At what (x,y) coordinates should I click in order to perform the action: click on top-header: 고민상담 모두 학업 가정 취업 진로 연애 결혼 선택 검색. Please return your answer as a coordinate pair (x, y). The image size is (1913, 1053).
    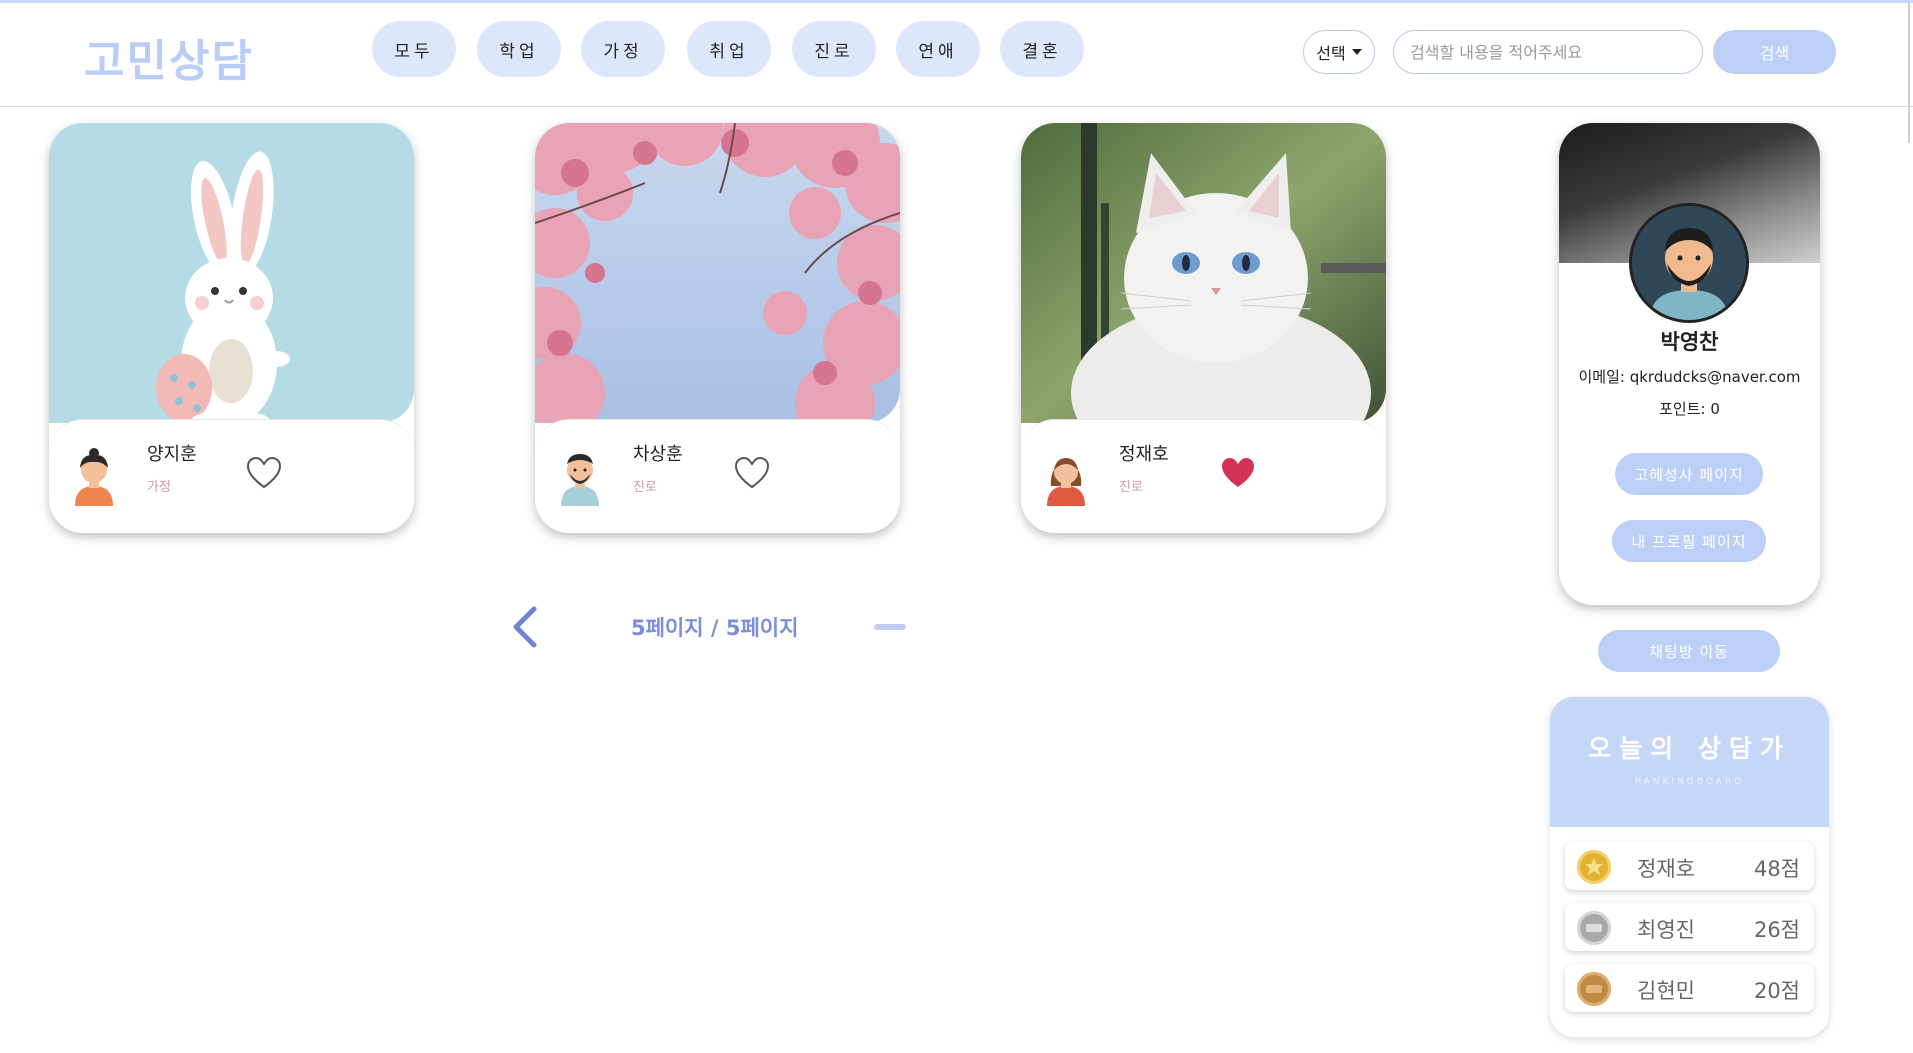
    Looking at the image, I should click on (956, 53).